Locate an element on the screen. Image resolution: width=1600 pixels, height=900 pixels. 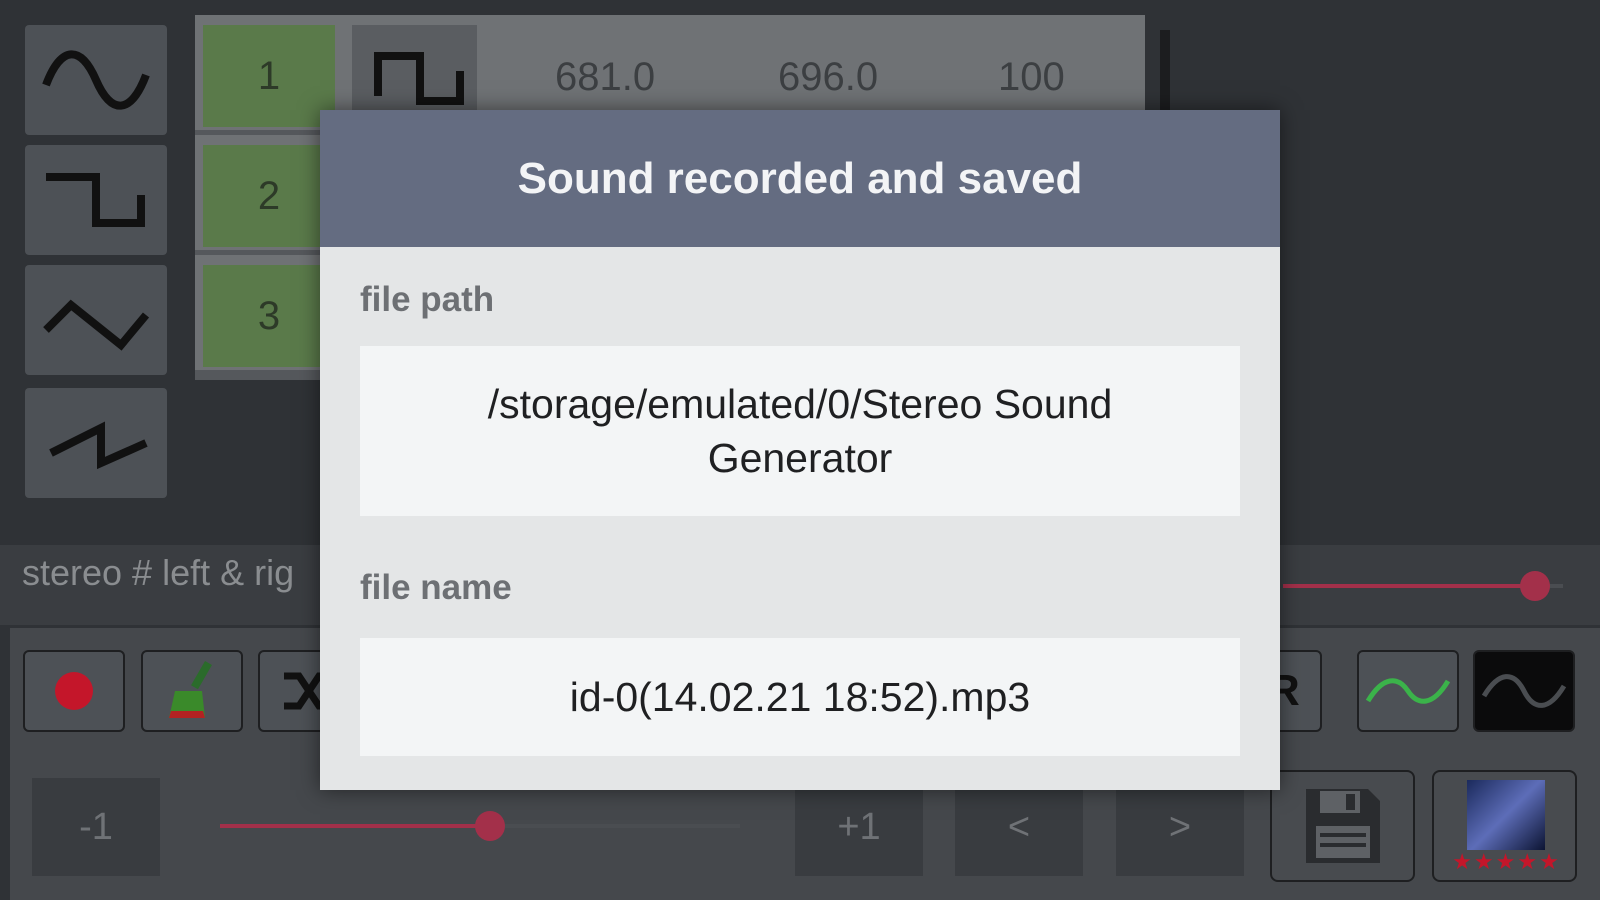
increment-button: +1 is located at coordinates (859, 827).